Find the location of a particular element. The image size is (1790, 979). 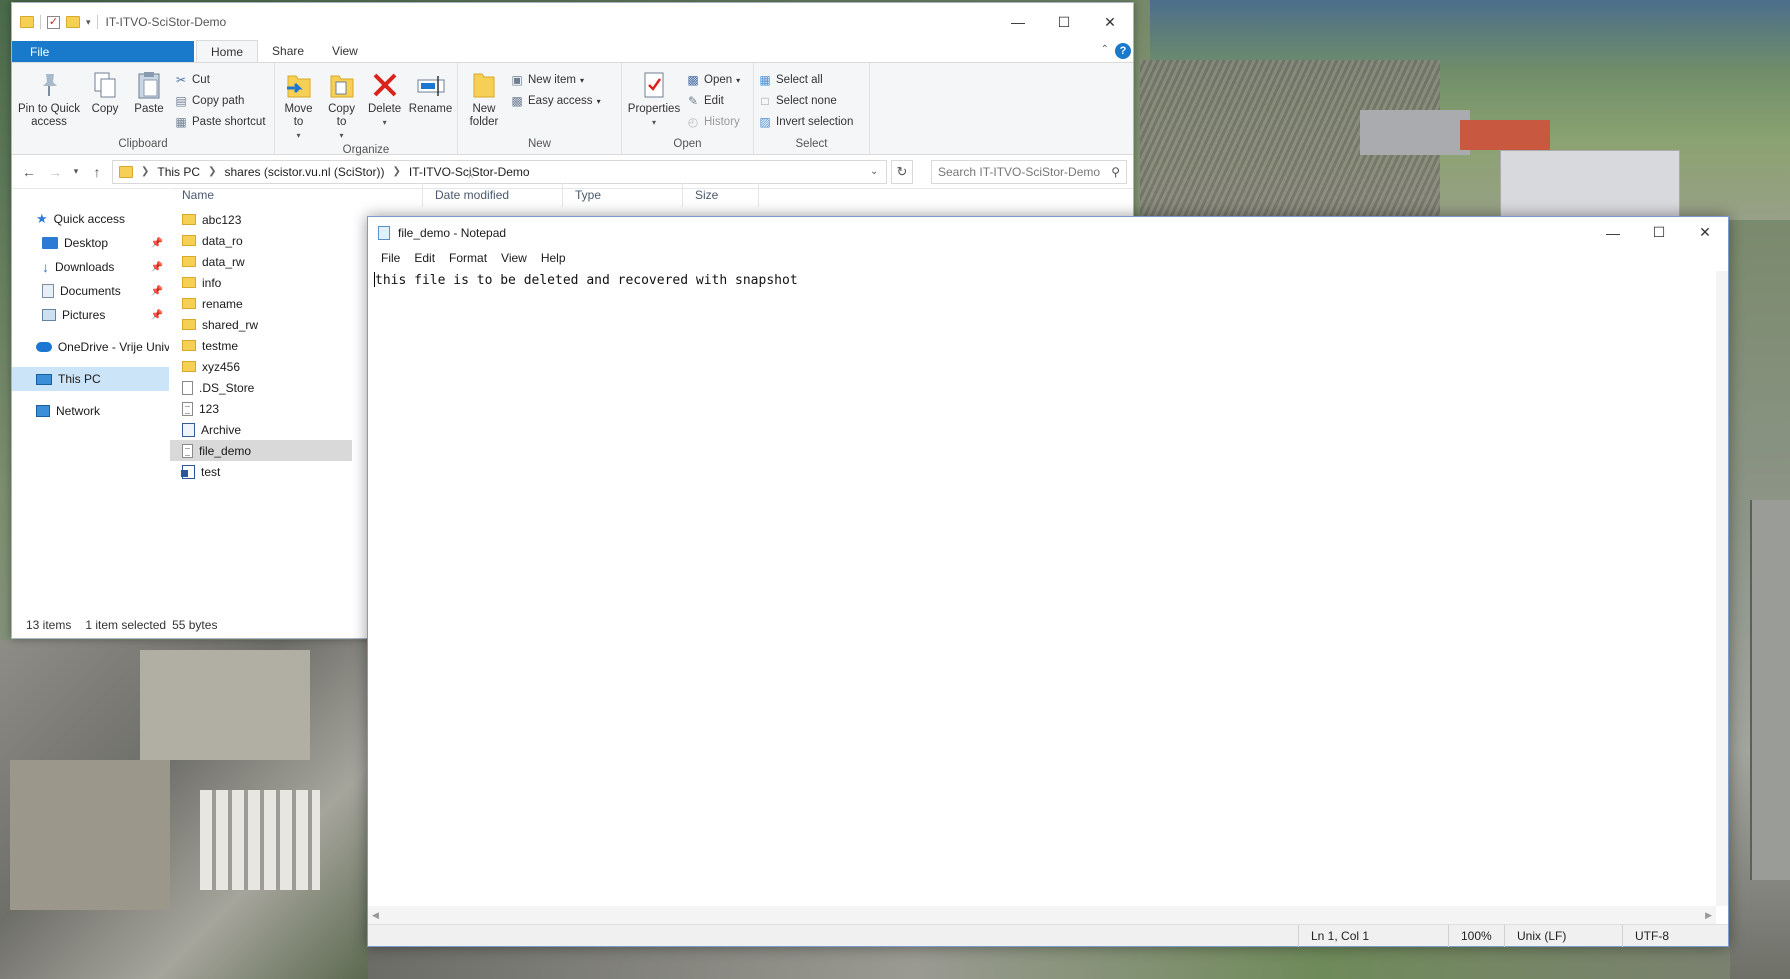

forward-arrow-icon: → is located at coordinates (55, 172).